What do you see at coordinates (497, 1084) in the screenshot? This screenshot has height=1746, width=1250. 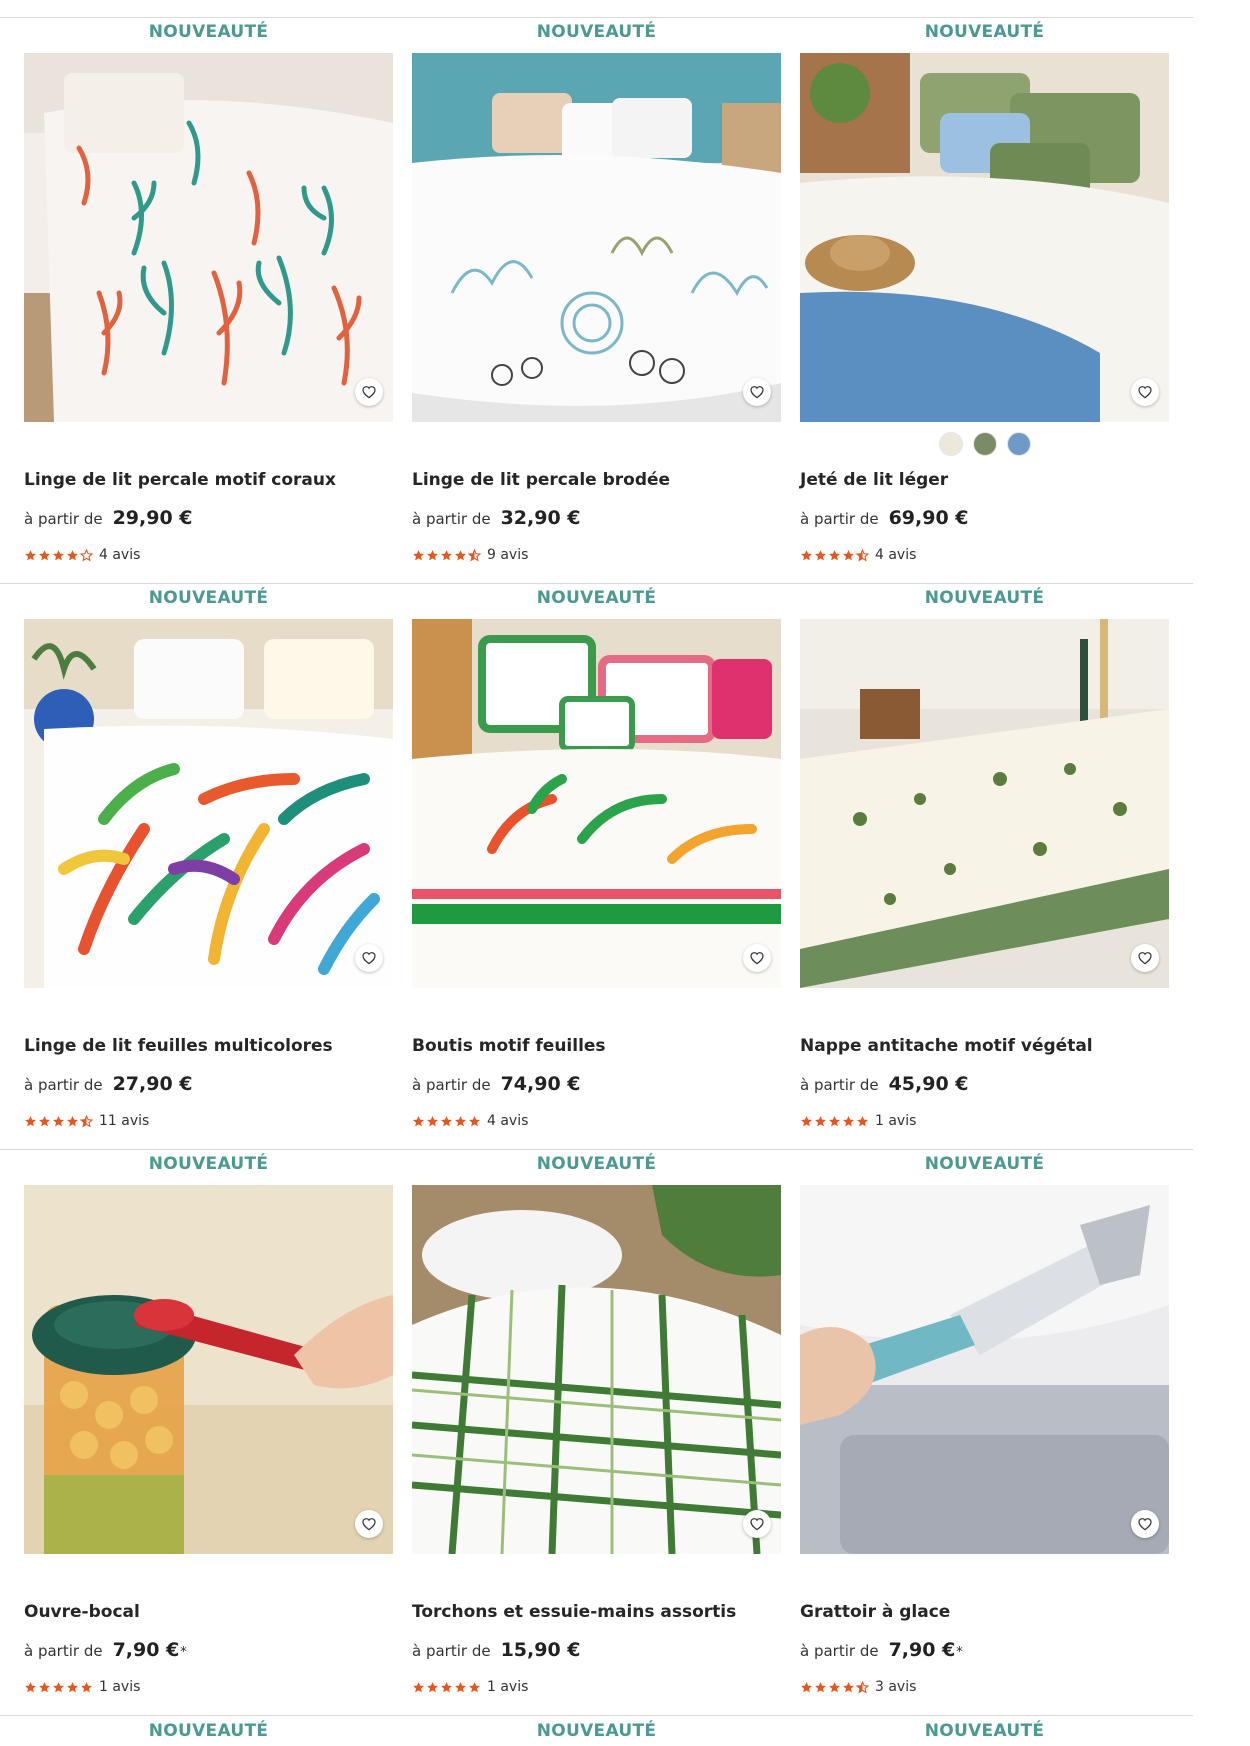 I see `price-line: à partir de 74,90 €` at bounding box center [497, 1084].